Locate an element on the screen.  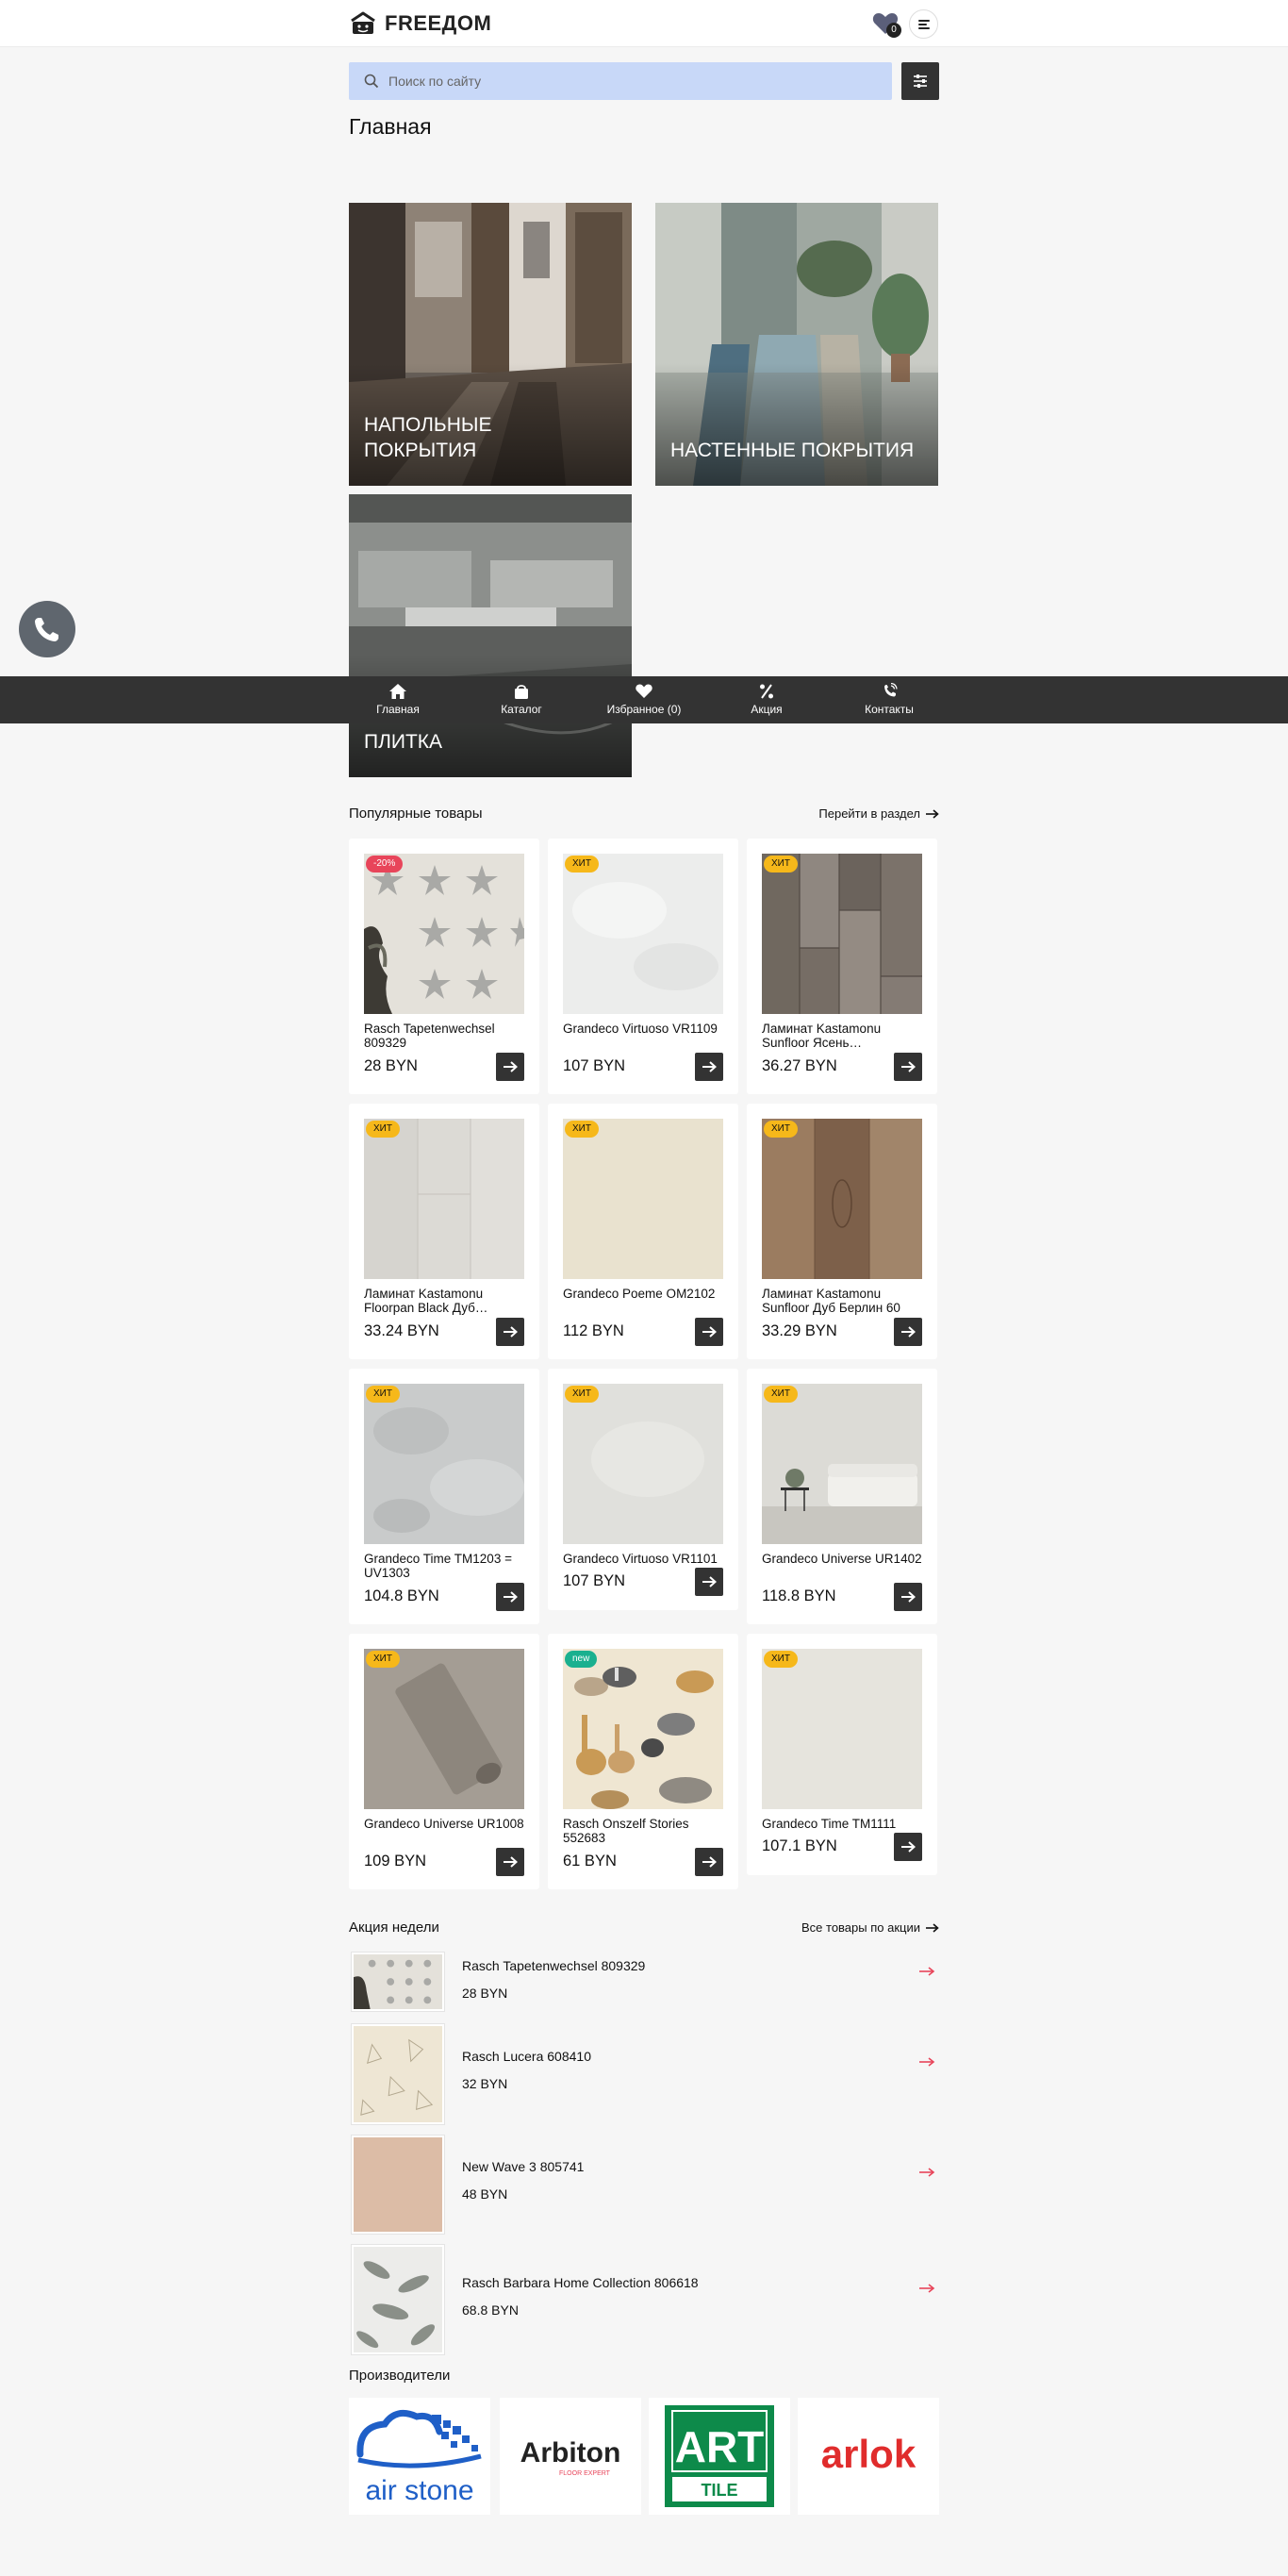
nav-catalog: Каталог is located at coordinates (521, 699).